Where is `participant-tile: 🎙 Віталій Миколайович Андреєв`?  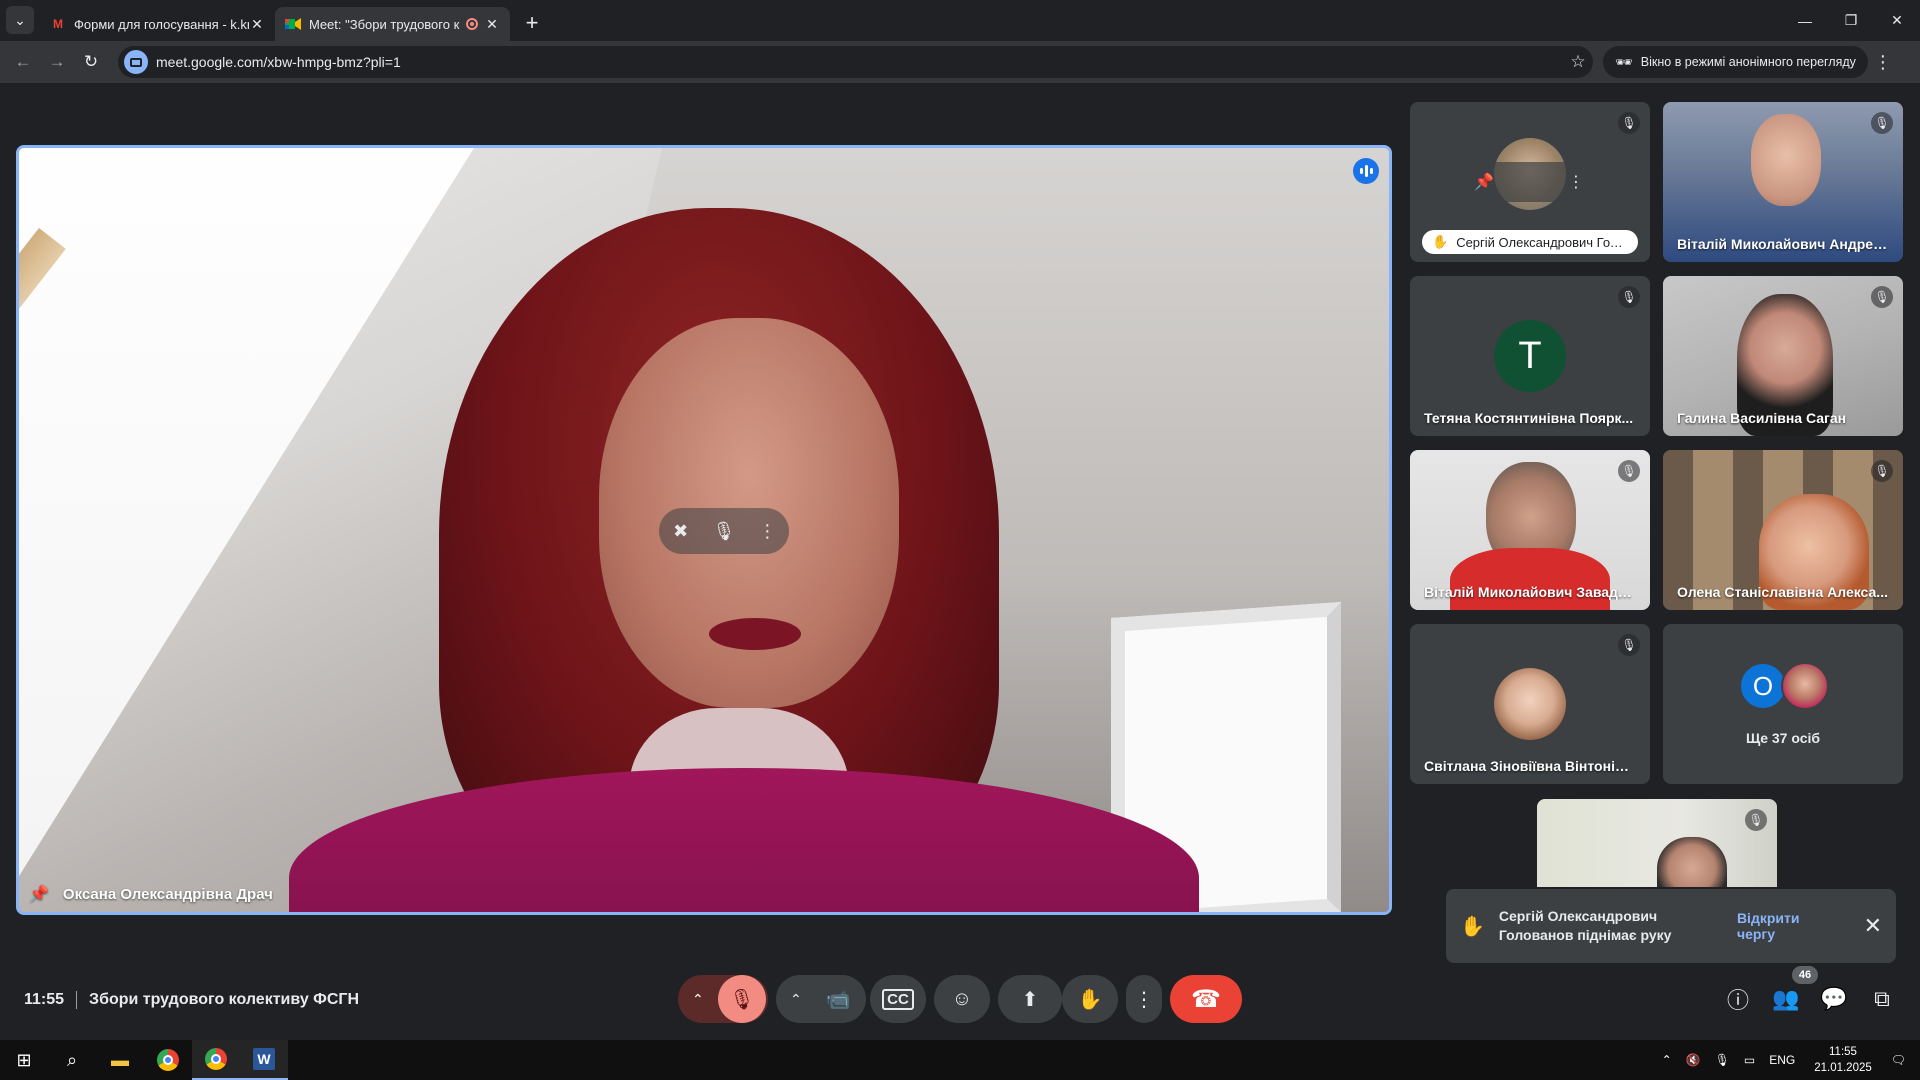 participant-tile: 🎙 Віталій Миколайович Андреєв is located at coordinates (1783, 182).